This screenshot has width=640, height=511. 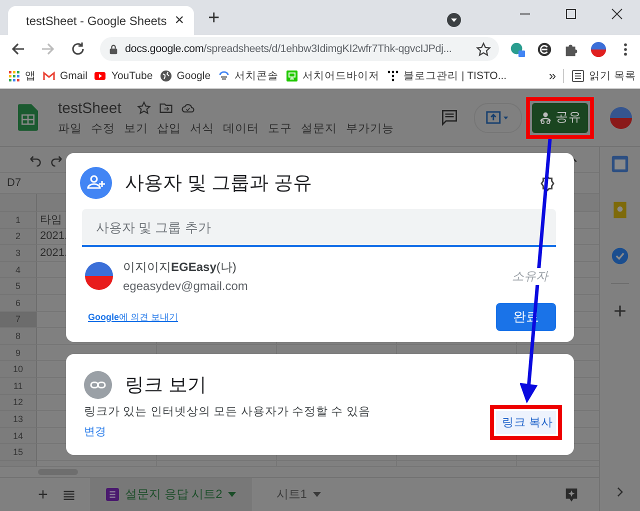 I want to click on role-label: 소유자, so click(x=530, y=276).